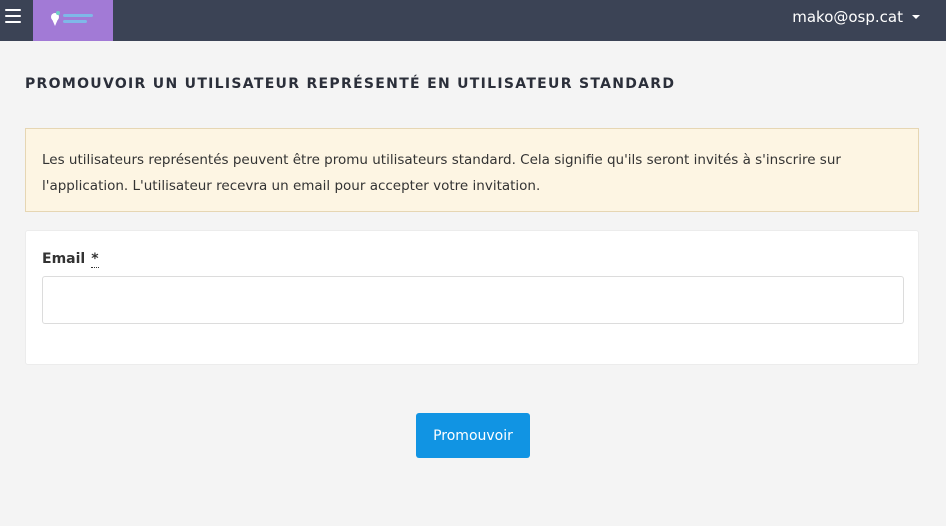 The height and width of the screenshot is (526, 946). What do you see at coordinates (916, 17) in the screenshot?
I see `chevron-down-icon` at bounding box center [916, 17].